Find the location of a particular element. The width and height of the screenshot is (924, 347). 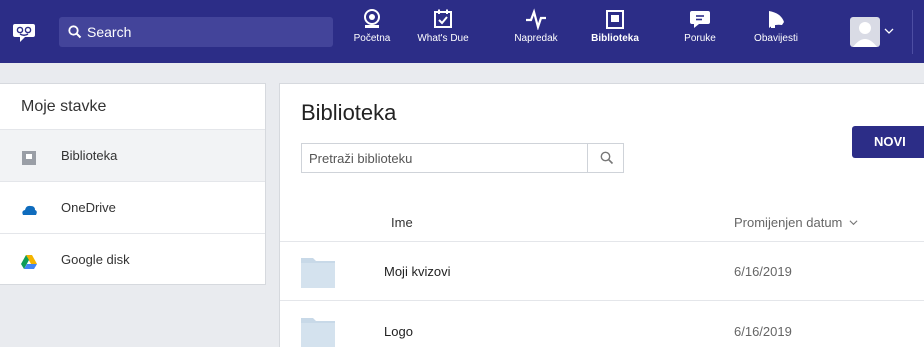

new-button: NOVI is located at coordinates (888, 142).